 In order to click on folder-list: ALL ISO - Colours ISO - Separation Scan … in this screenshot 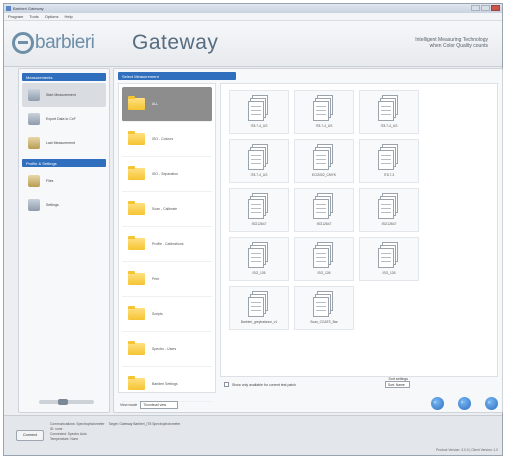, I will do `click(167, 242)`.